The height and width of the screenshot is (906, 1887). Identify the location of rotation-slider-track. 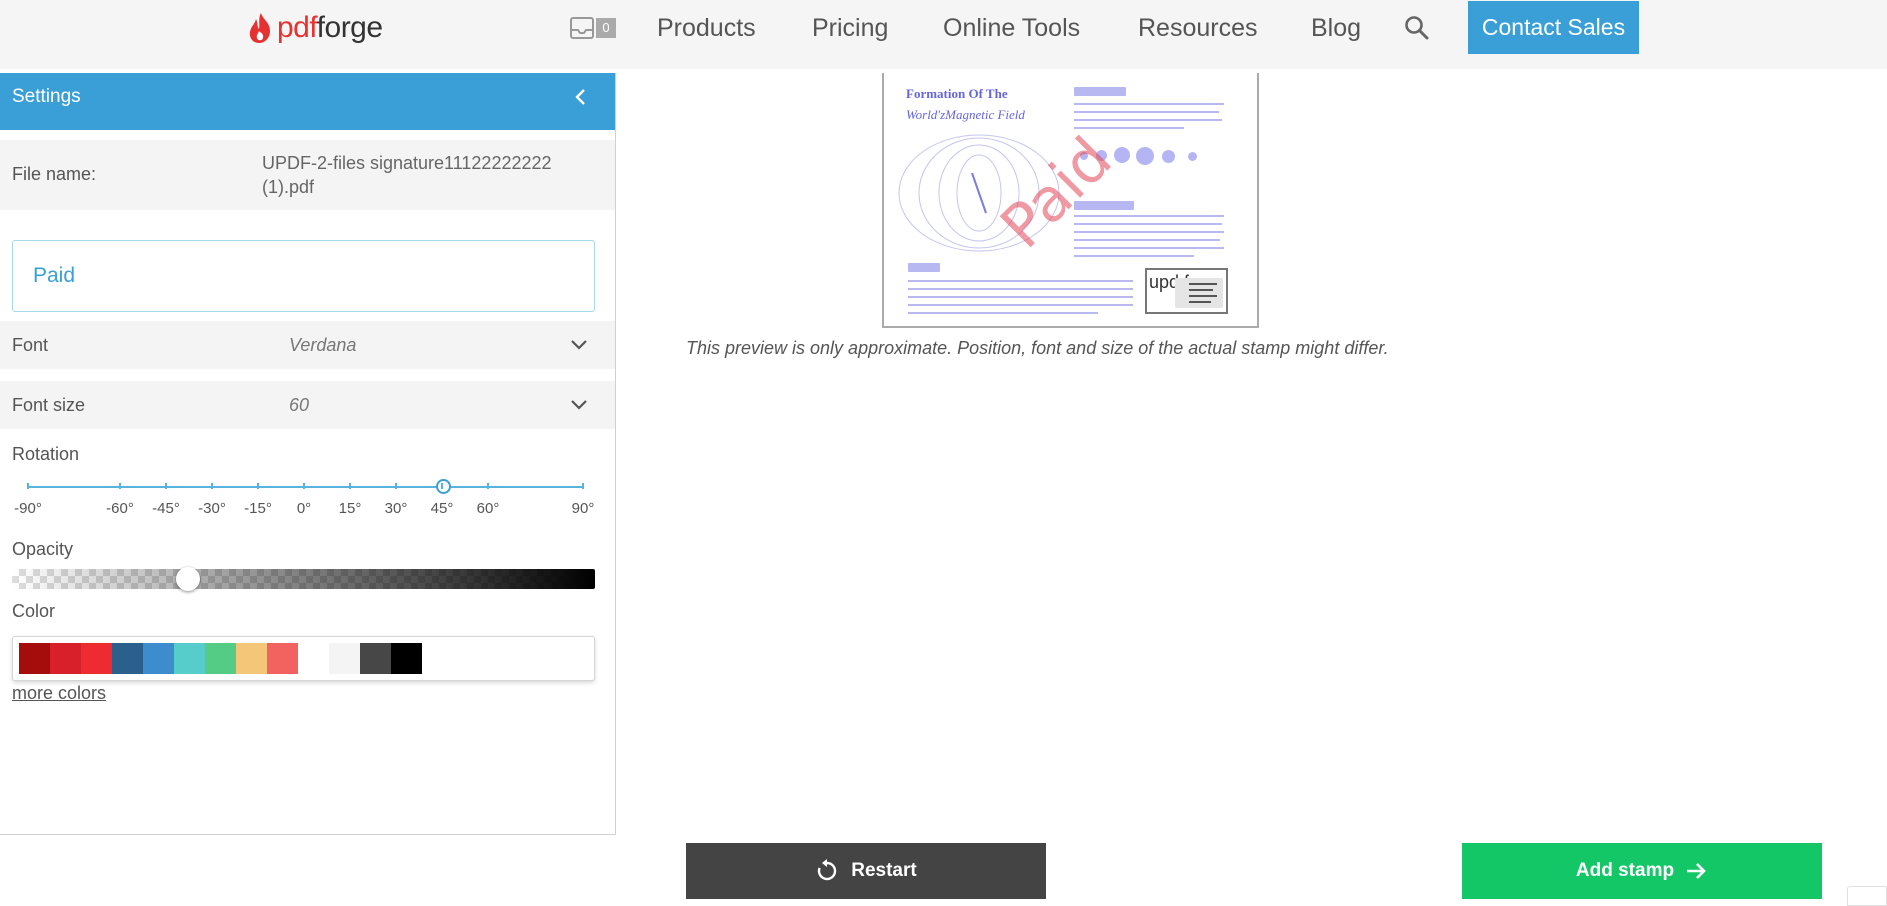
(305, 487).